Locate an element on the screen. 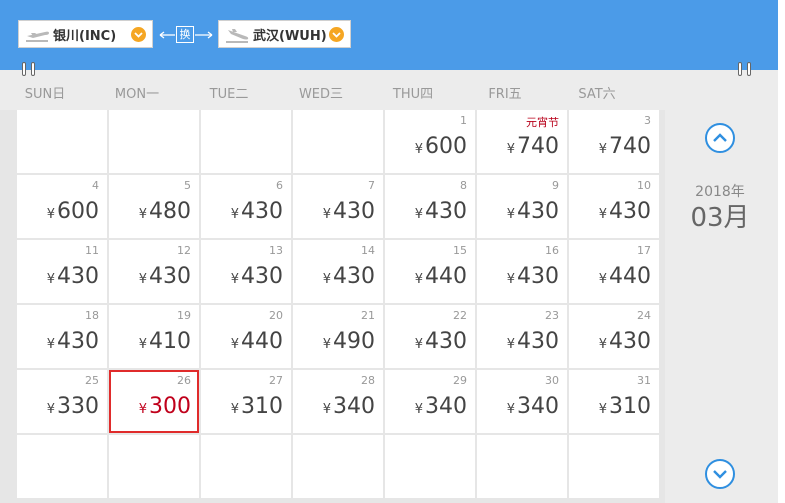  day-number: 15 is located at coordinates (460, 250).